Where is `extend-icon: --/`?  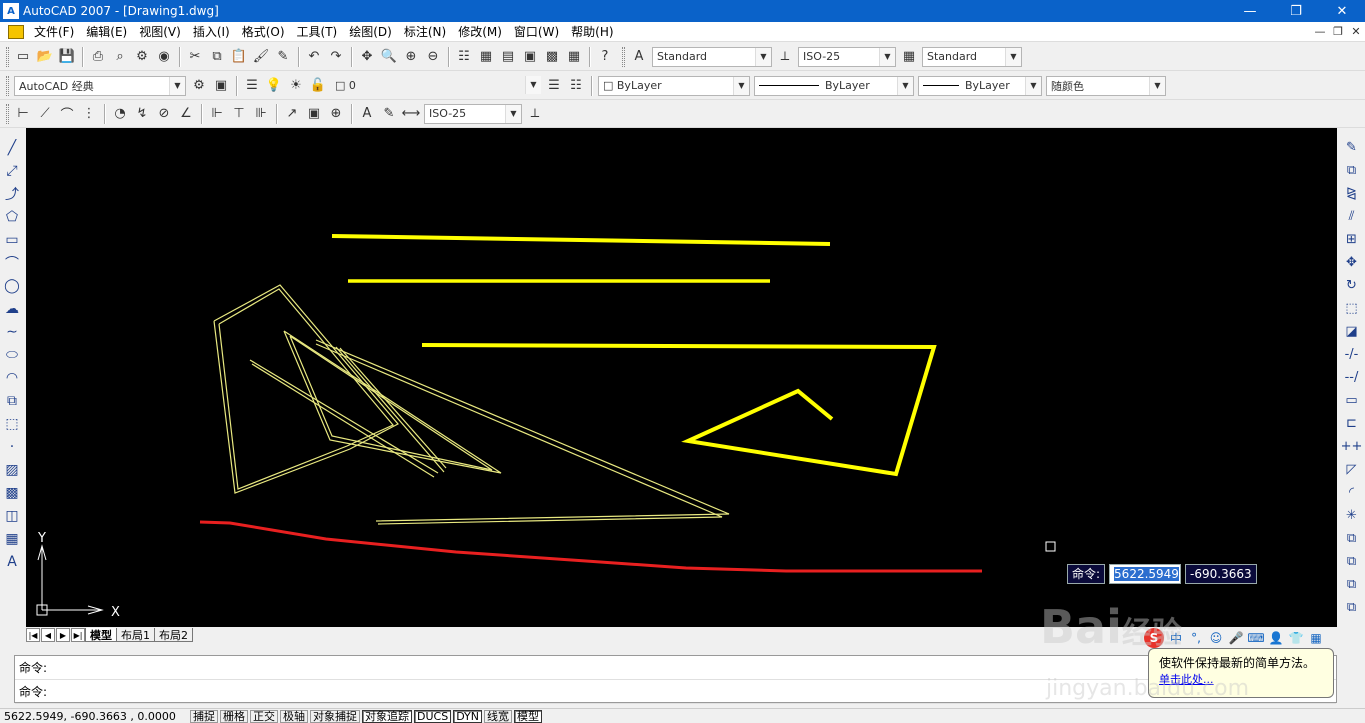
extend-icon: --/ is located at coordinates (1352, 377).